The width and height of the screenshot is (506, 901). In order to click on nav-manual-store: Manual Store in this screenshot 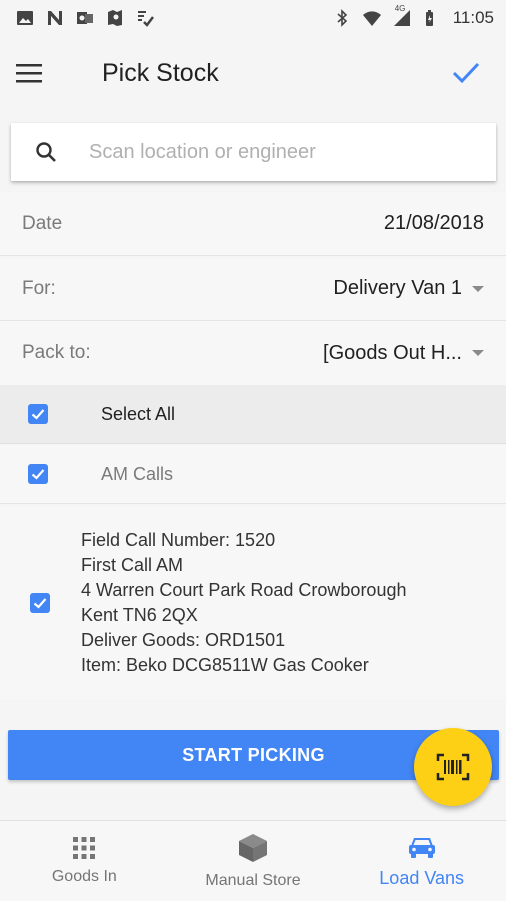, I will do `click(253, 861)`.